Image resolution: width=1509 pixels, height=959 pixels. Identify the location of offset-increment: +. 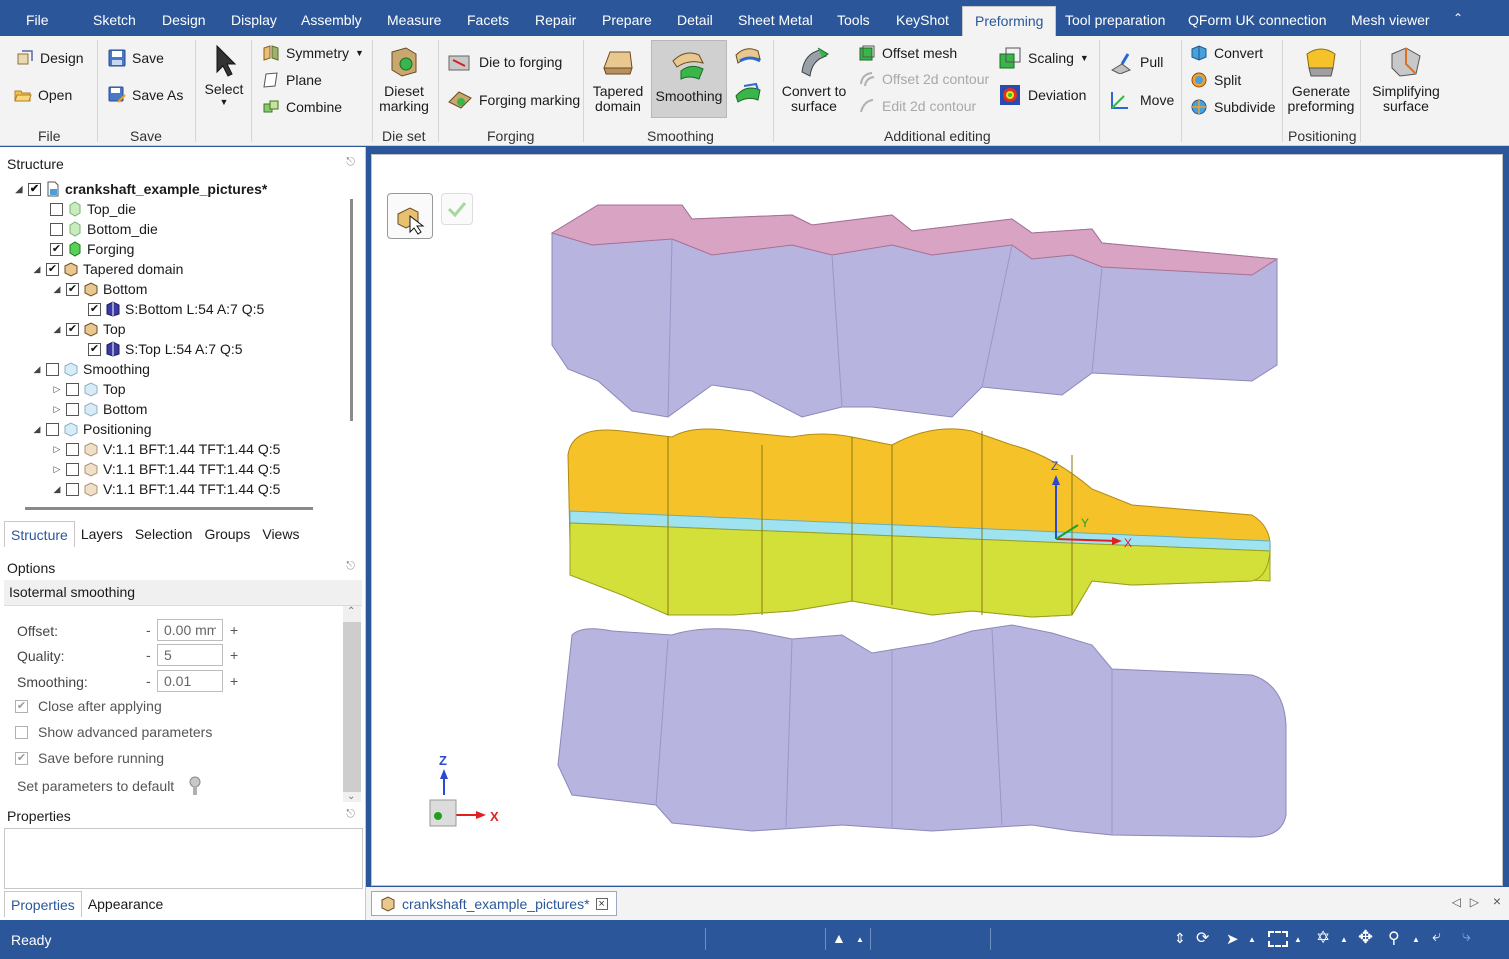
(234, 630).